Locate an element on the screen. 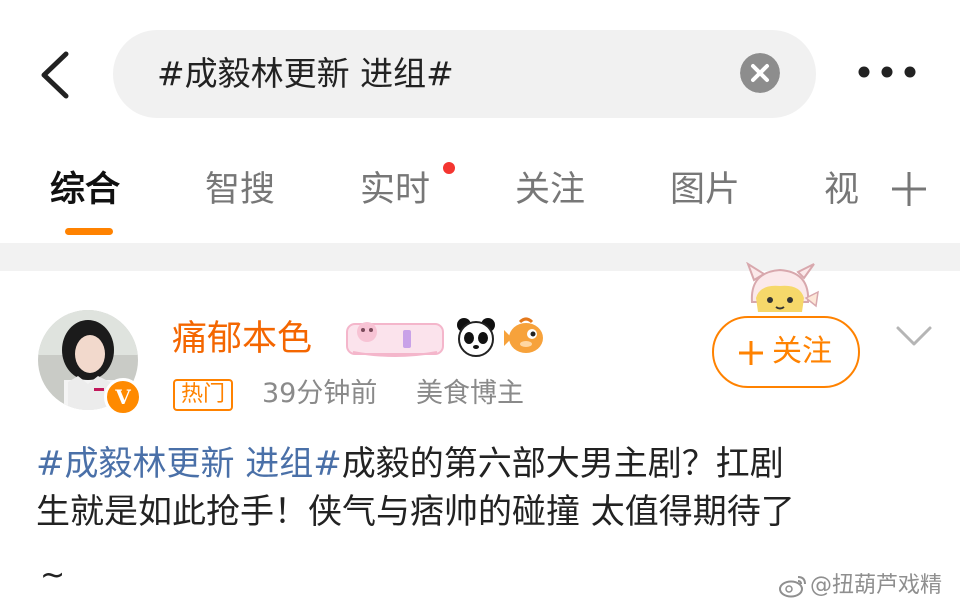 This screenshot has width=960, height=610. notification-dot is located at coordinates (449, 168).